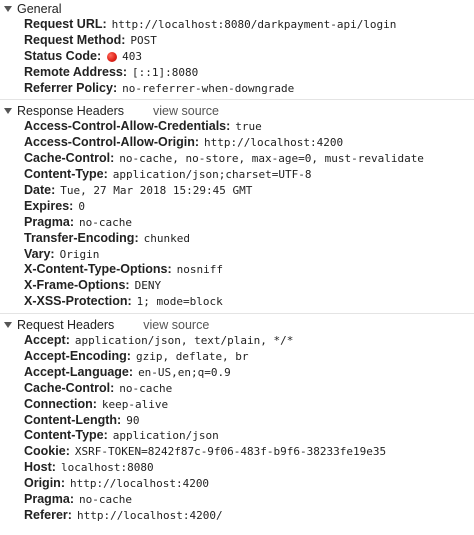 This screenshot has width=474, height=535. I want to click on header-row: Request Method: POST, so click(249, 41).